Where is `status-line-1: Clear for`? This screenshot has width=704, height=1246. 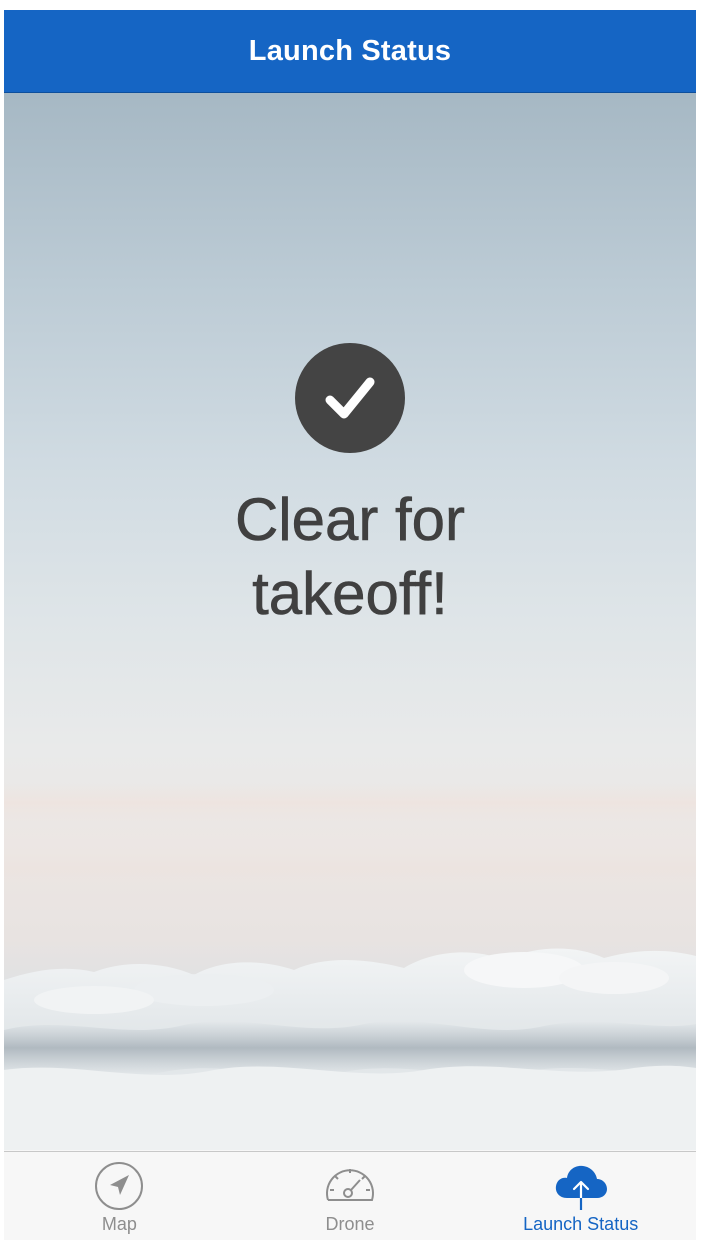 status-line-1: Clear for is located at coordinates (350, 520).